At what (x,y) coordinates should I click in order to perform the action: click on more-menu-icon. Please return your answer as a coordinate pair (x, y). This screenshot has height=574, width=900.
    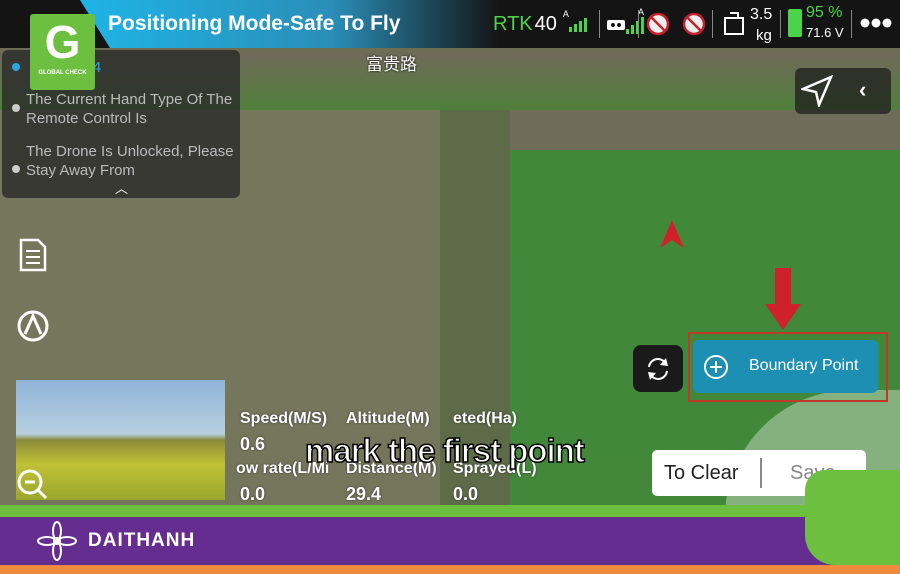
    Looking at the image, I should click on (876, 23).